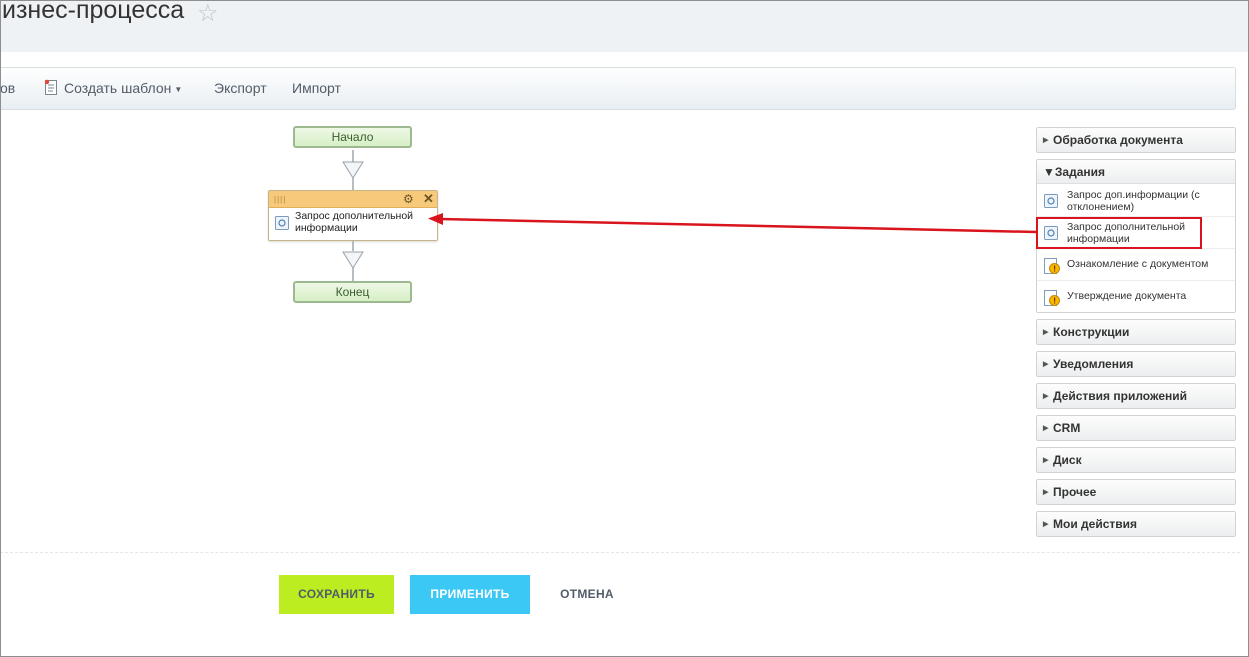  What do you see at coordinates (618, 88) in the screenshot?
I see `toolbar: ов Создать шаблон ▼ Экспорт Импорт` at bounding box center [618, 88].